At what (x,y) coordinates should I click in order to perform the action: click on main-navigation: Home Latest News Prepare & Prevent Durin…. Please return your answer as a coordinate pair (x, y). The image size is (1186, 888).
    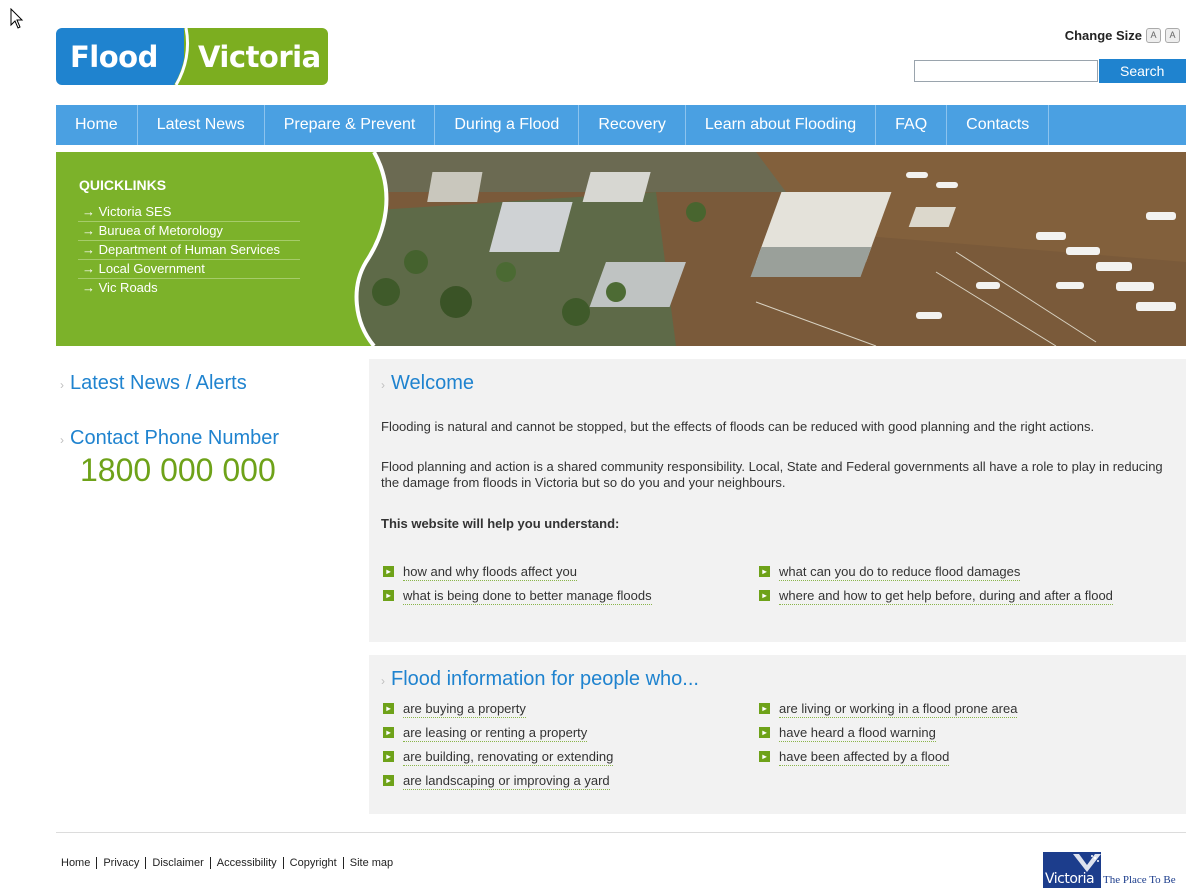
    Looking at the image, I should click on (621, 125).